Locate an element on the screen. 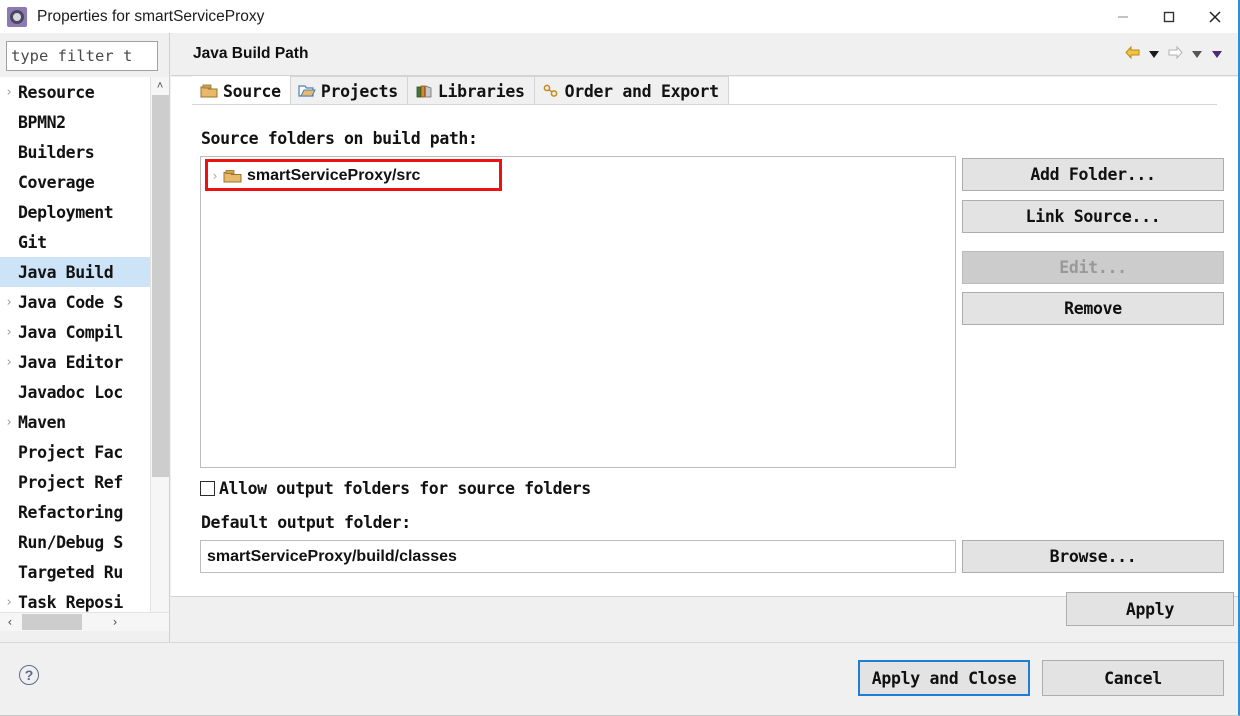 This screenshot has width=1240, height=716. properties-gear-icon is located at coordinates (17, 16).